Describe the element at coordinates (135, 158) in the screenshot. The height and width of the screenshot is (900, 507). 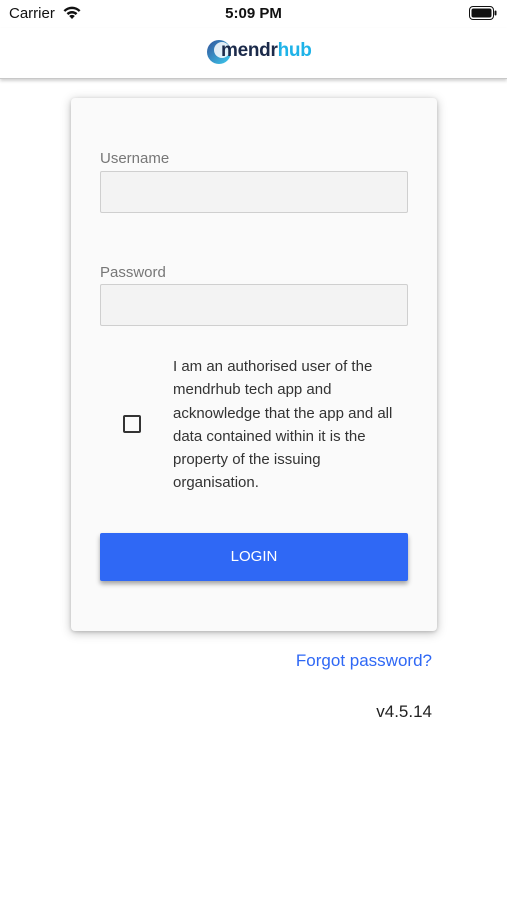
I see `username-label: Username` at that location.